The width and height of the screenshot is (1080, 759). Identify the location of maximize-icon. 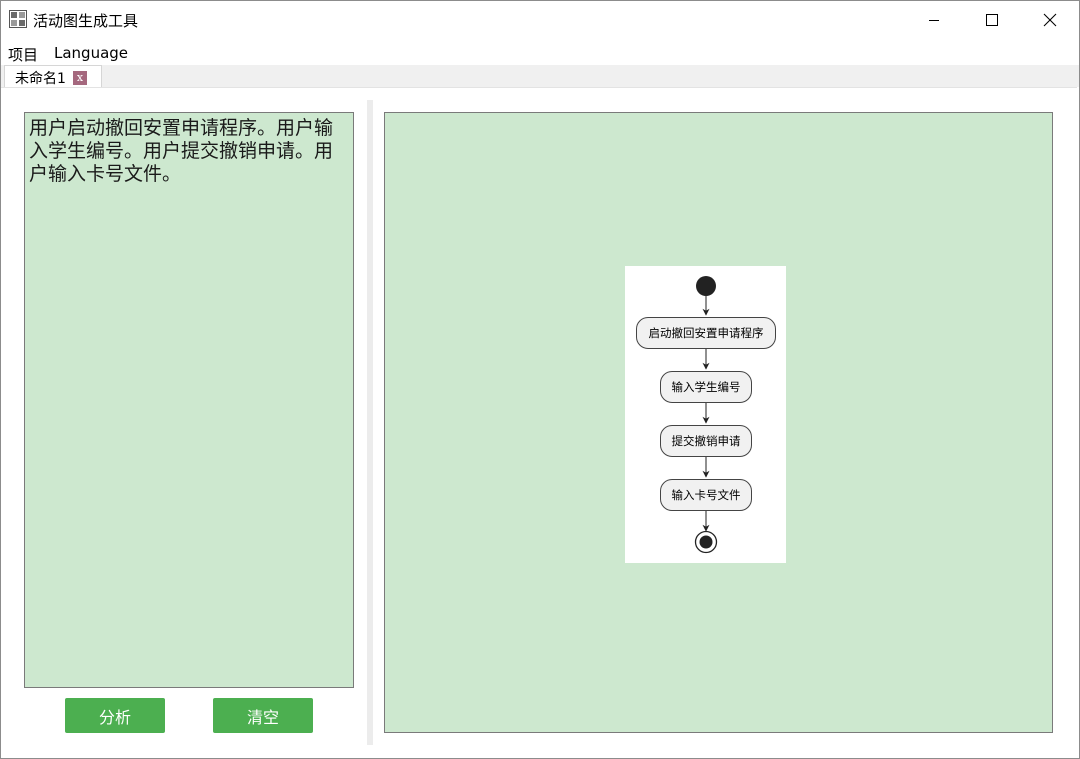
(992, 20).